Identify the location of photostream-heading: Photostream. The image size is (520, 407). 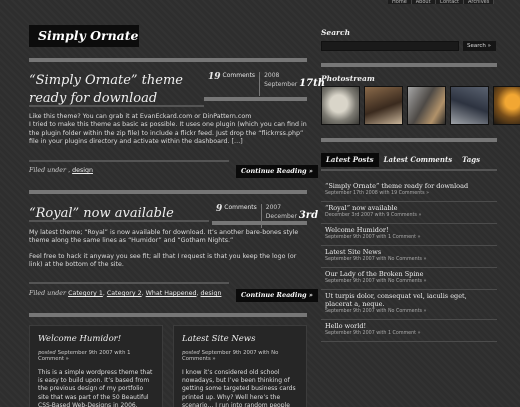
(348, 78).